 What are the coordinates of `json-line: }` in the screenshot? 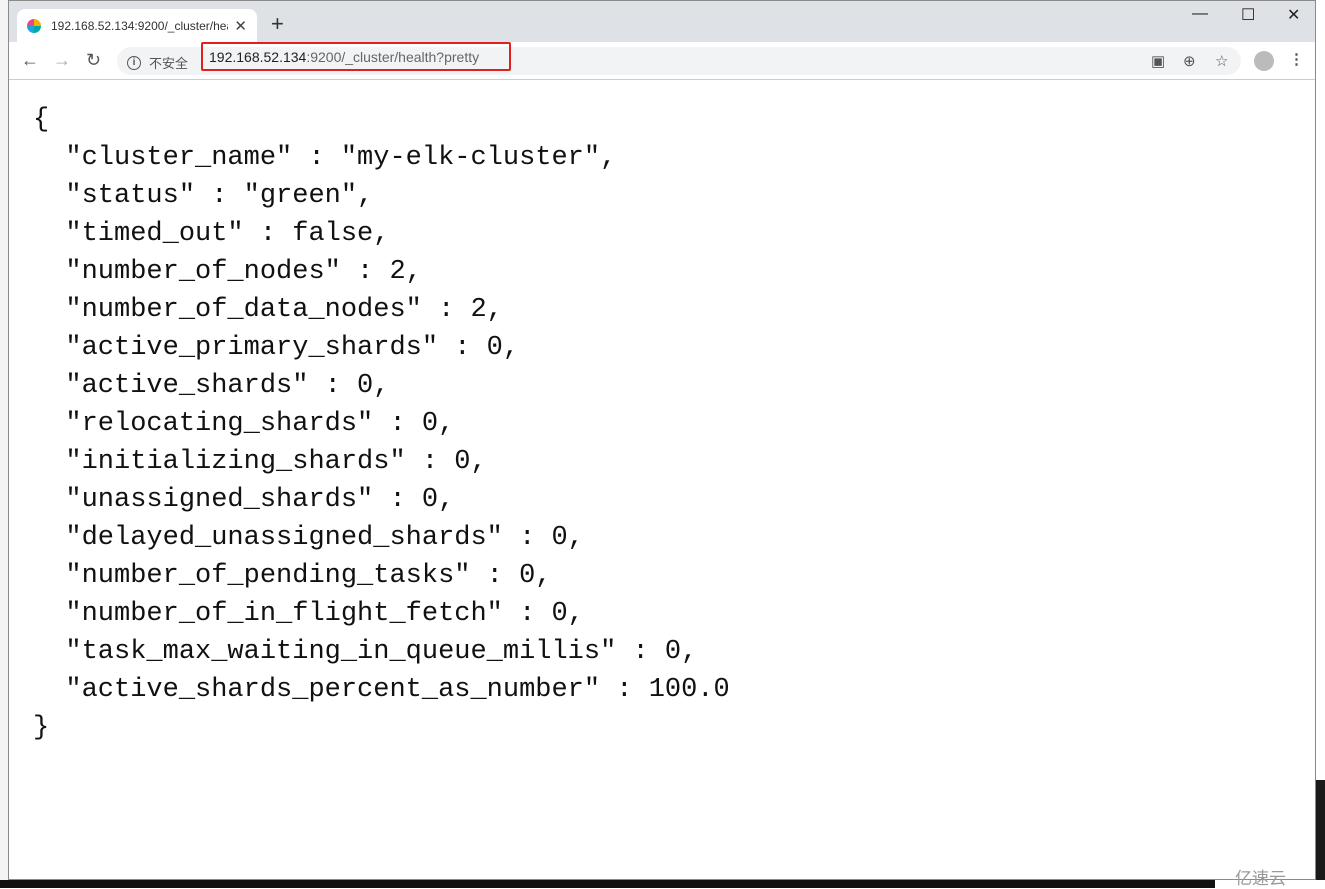 It's located at (41, 728).